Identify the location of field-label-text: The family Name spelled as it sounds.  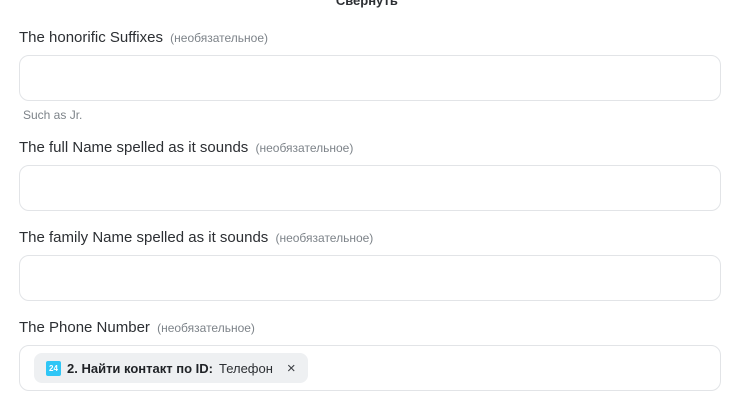
(144, 237).